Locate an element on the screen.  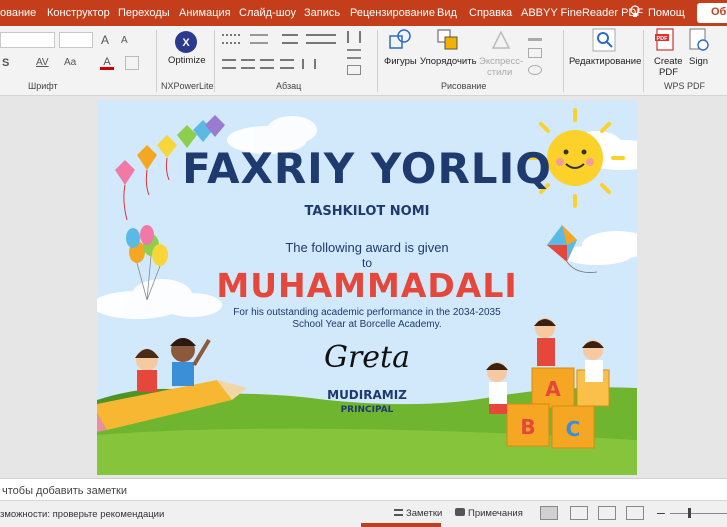
group-label-paragraph: Абзац is located at coordinates (289, 86).